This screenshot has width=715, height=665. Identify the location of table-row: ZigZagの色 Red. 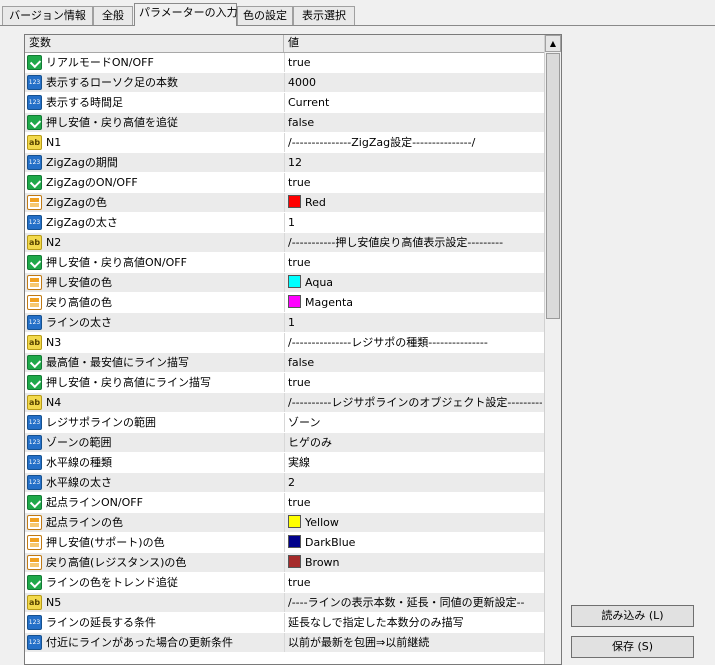
(284, 203).